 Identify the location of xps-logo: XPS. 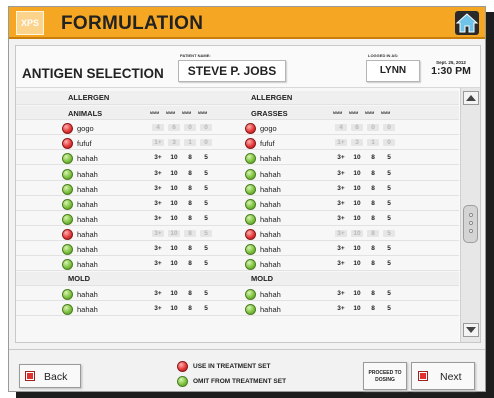
(30, 23).